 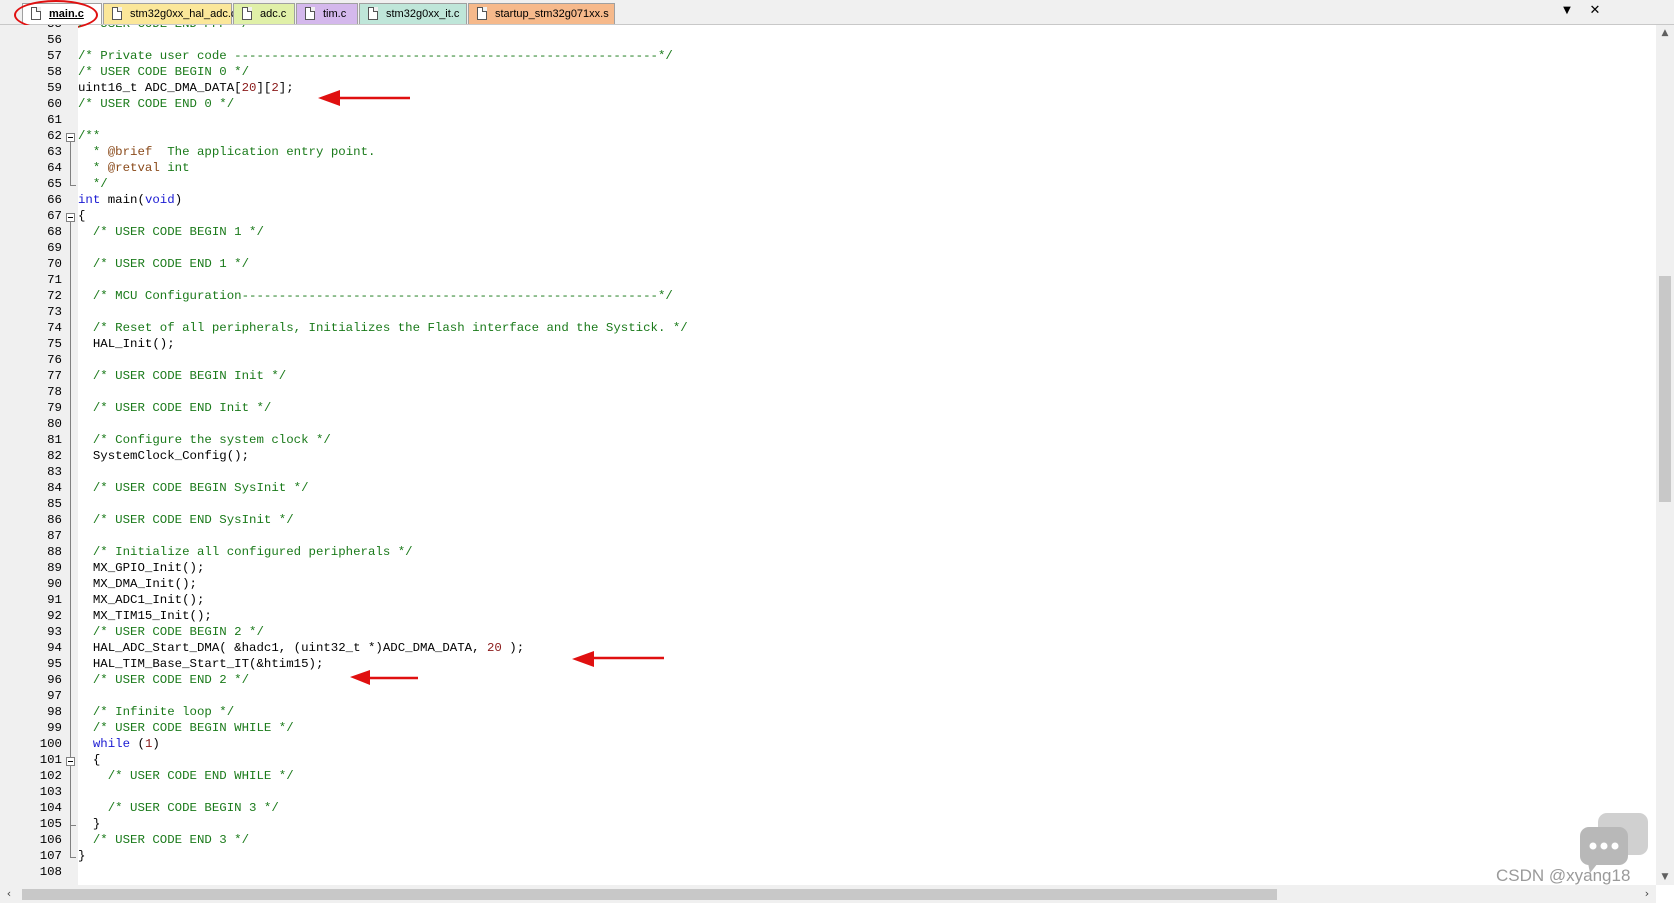 What do you see at coordinates (1665, 877) in the screenshot?
I see `scroll-down-arrow-icon: ▼` at bounding box center [1665, 877].